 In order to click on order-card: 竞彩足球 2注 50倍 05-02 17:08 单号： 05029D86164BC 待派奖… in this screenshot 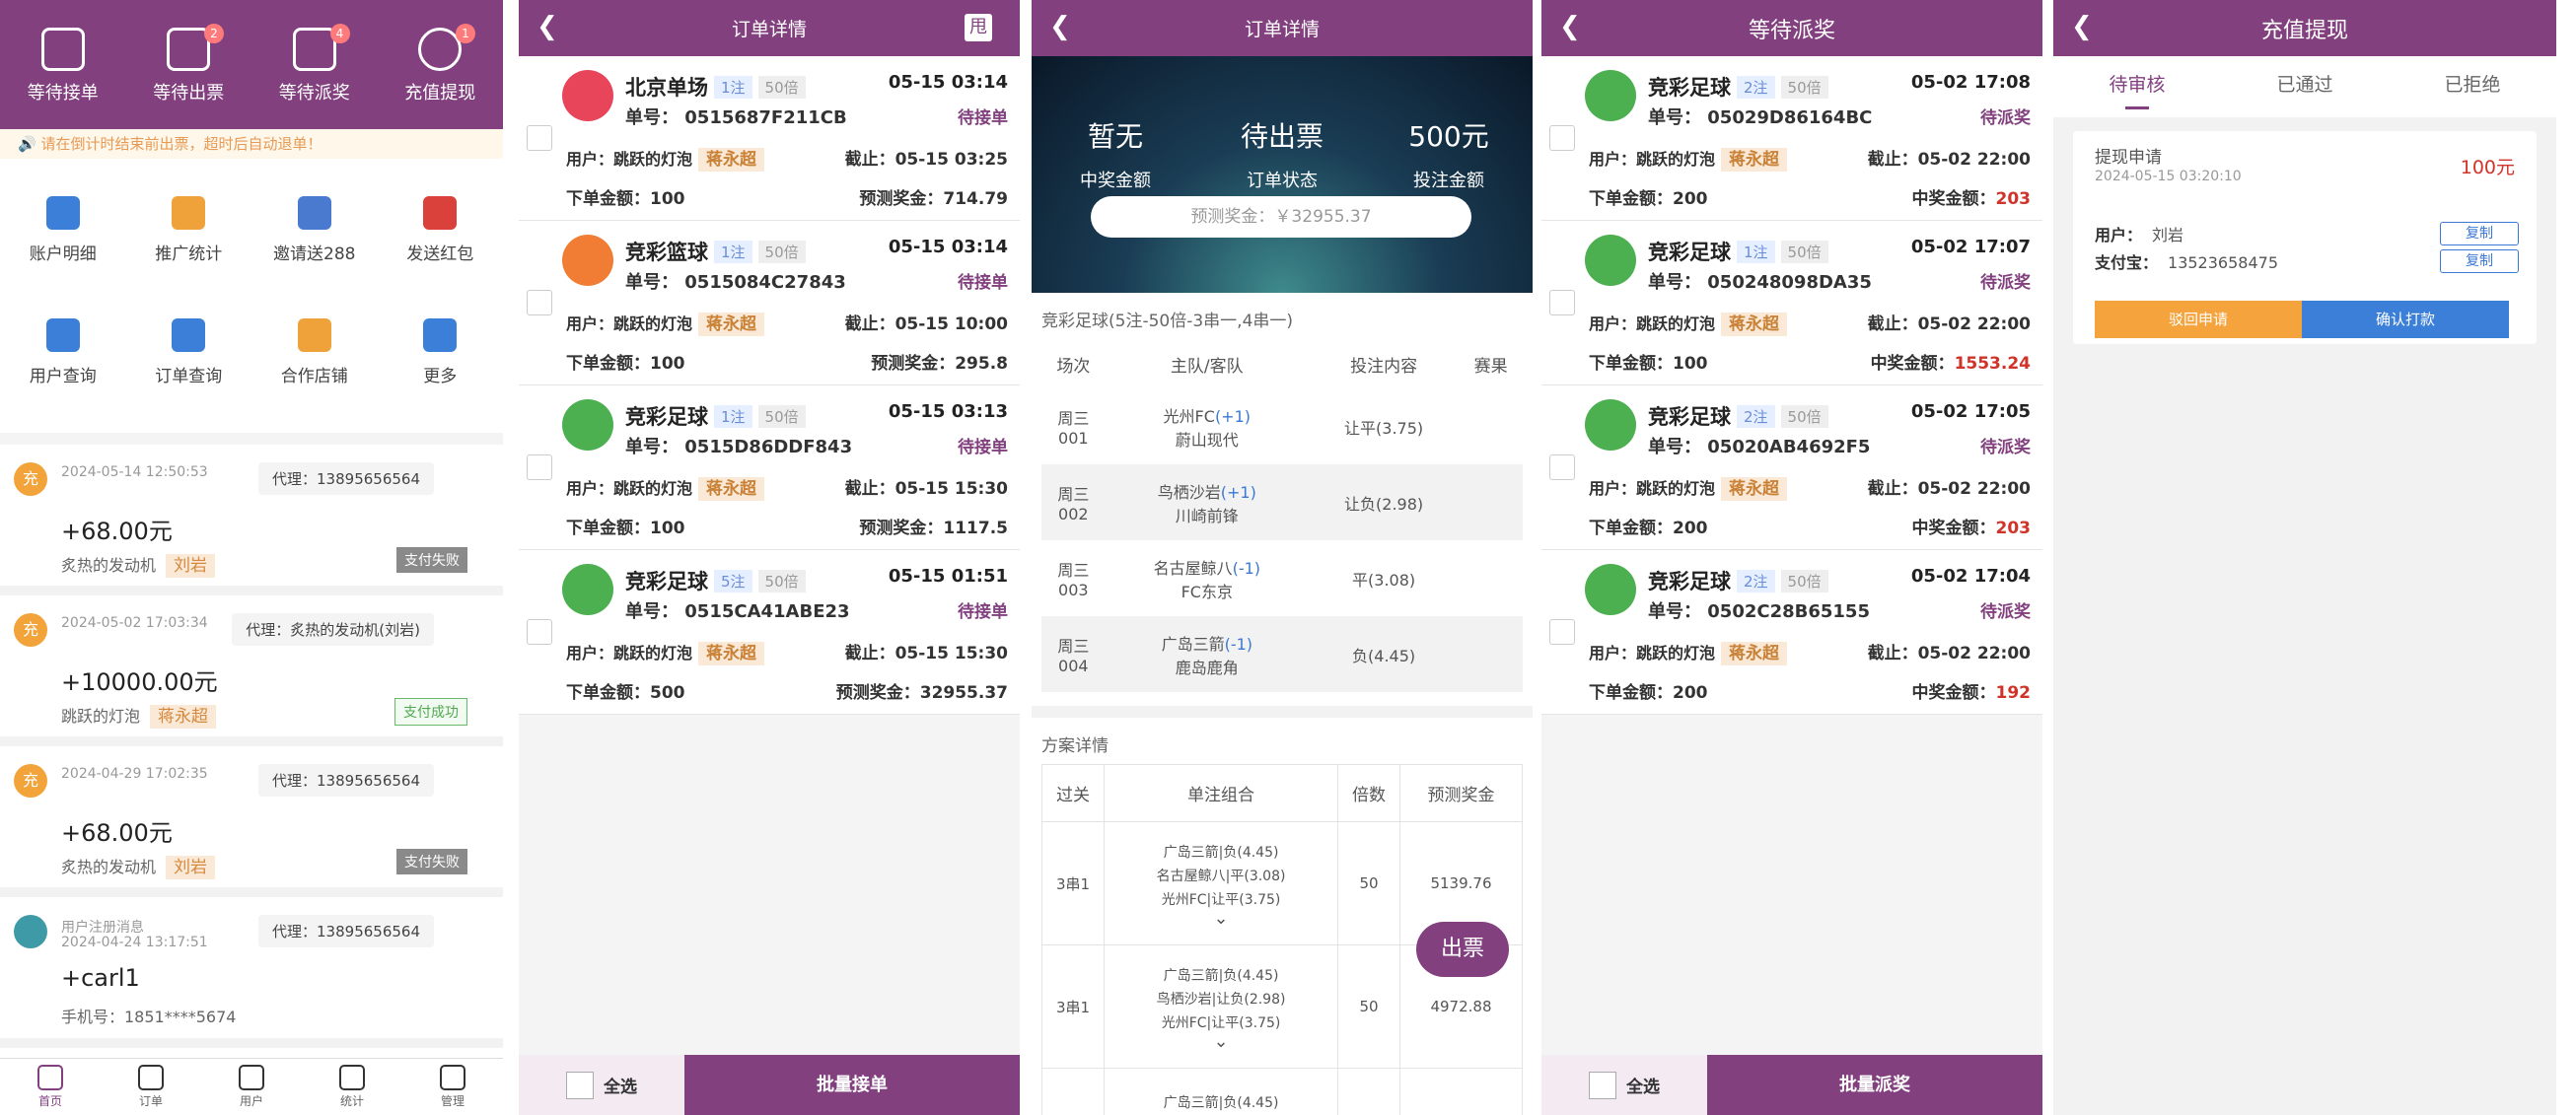, I will do `click(1792, 138)`.